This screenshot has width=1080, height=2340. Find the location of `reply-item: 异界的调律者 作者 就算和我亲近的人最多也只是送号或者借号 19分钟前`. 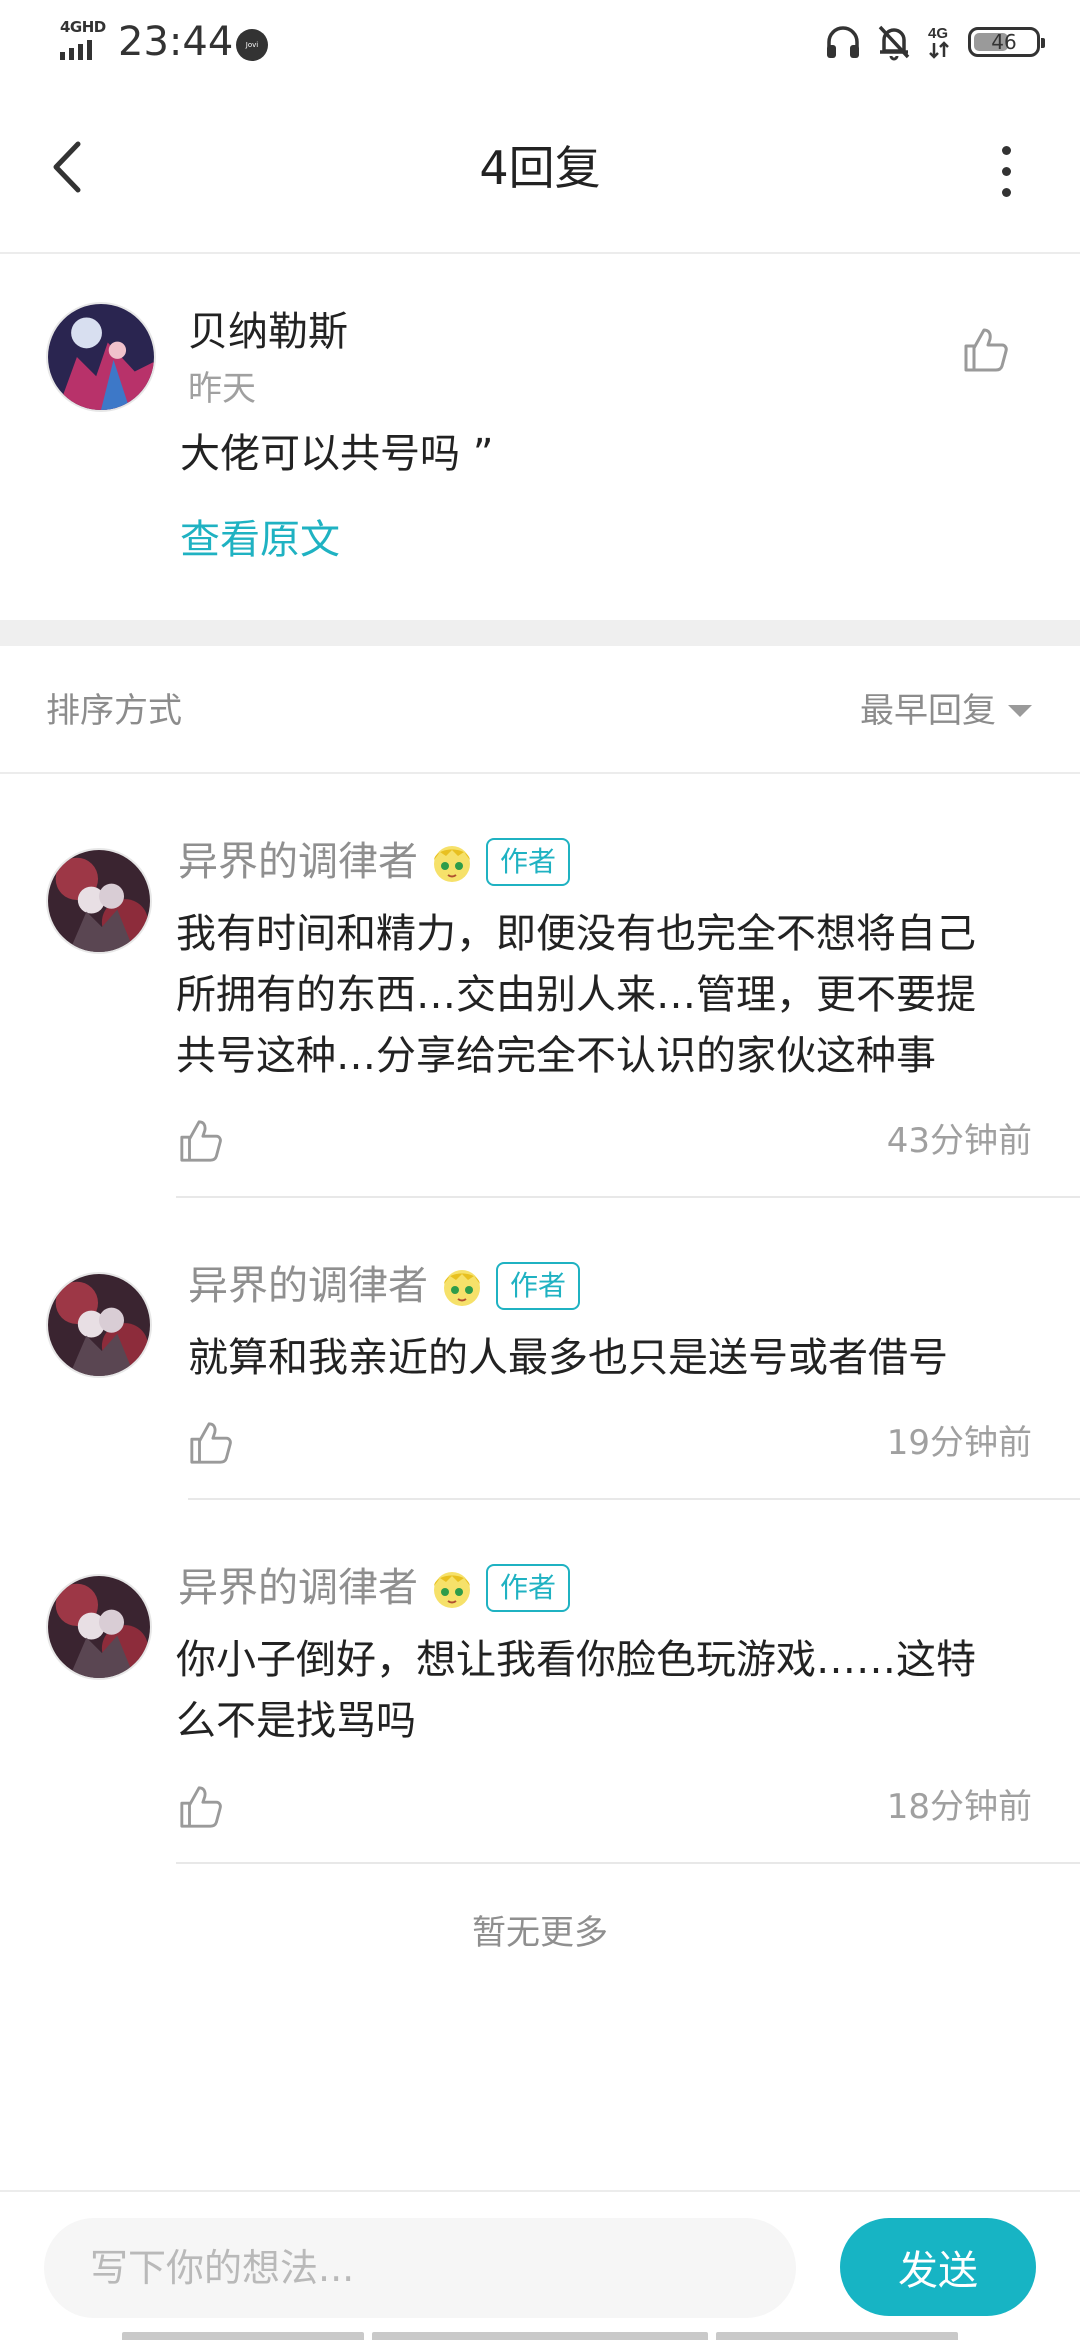

reply-item: 异界的调律者 作者 就算和我亲近的人最多也只是送号或者借号 19分钟前 is located at coordinates (540, 1349).